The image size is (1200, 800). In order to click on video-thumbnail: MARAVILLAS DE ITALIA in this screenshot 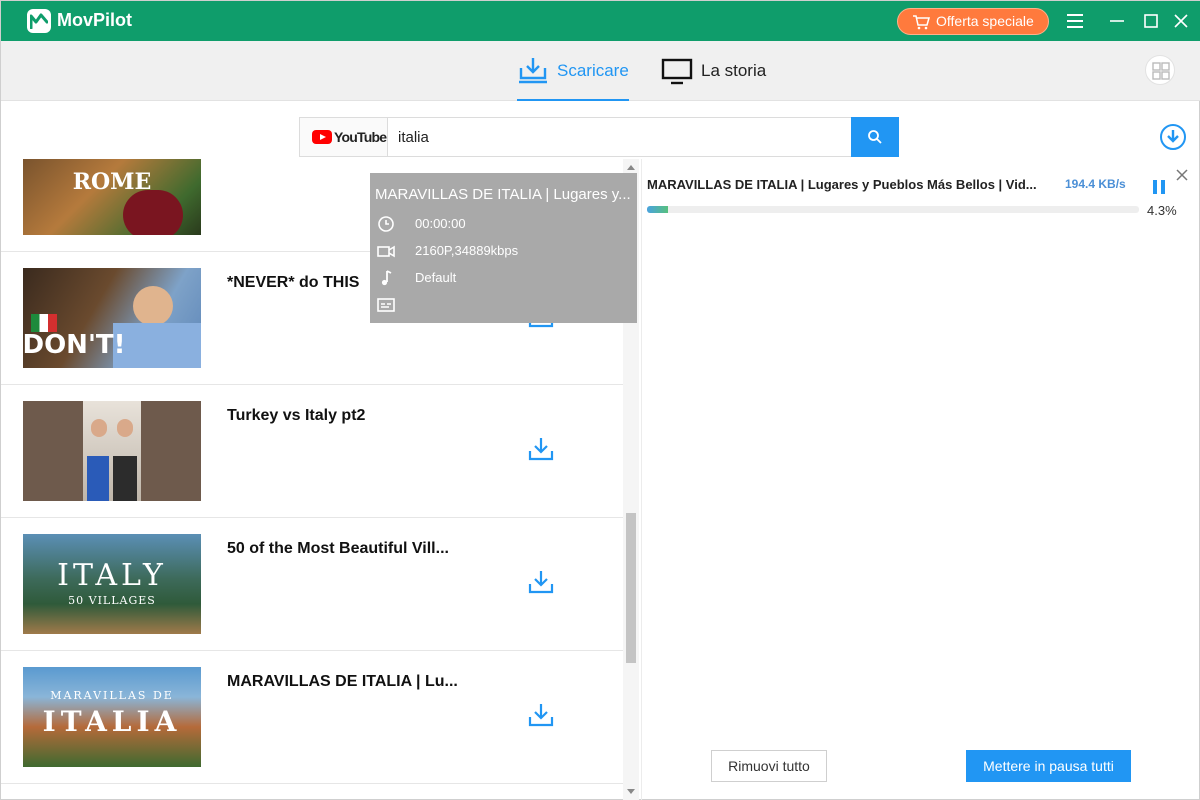, I will do `click(112, 717)`.